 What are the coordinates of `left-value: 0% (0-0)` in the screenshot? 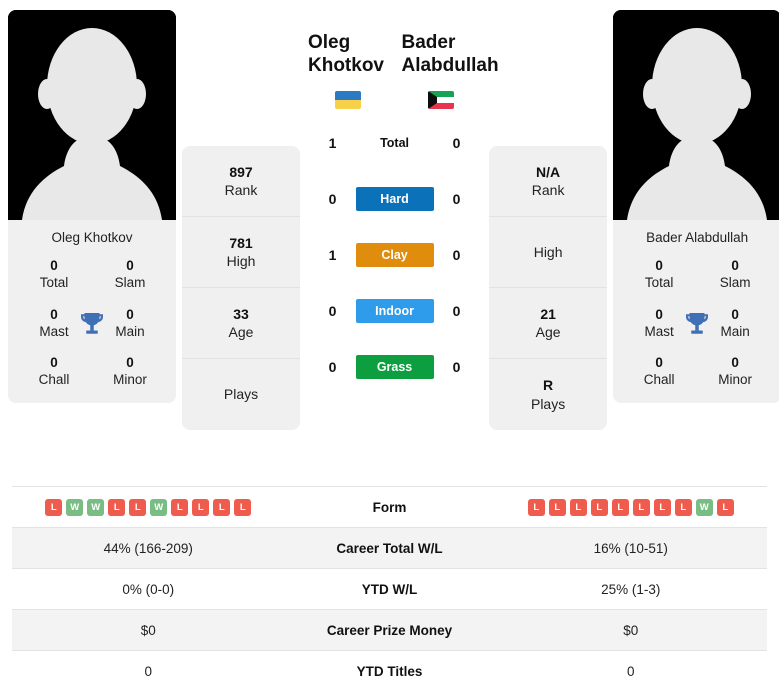 It's located at (148, 589).